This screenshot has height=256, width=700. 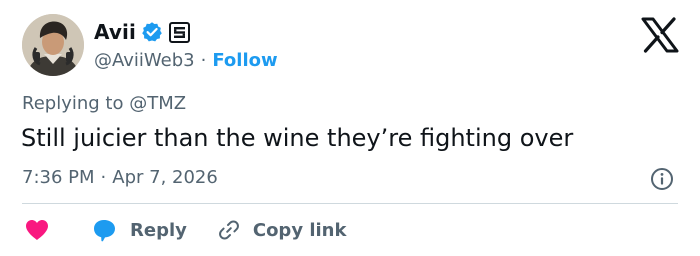 What do you see at coordinates (350, 203) in the screenshot?
I see `divider` at bounding box center [350, 203].